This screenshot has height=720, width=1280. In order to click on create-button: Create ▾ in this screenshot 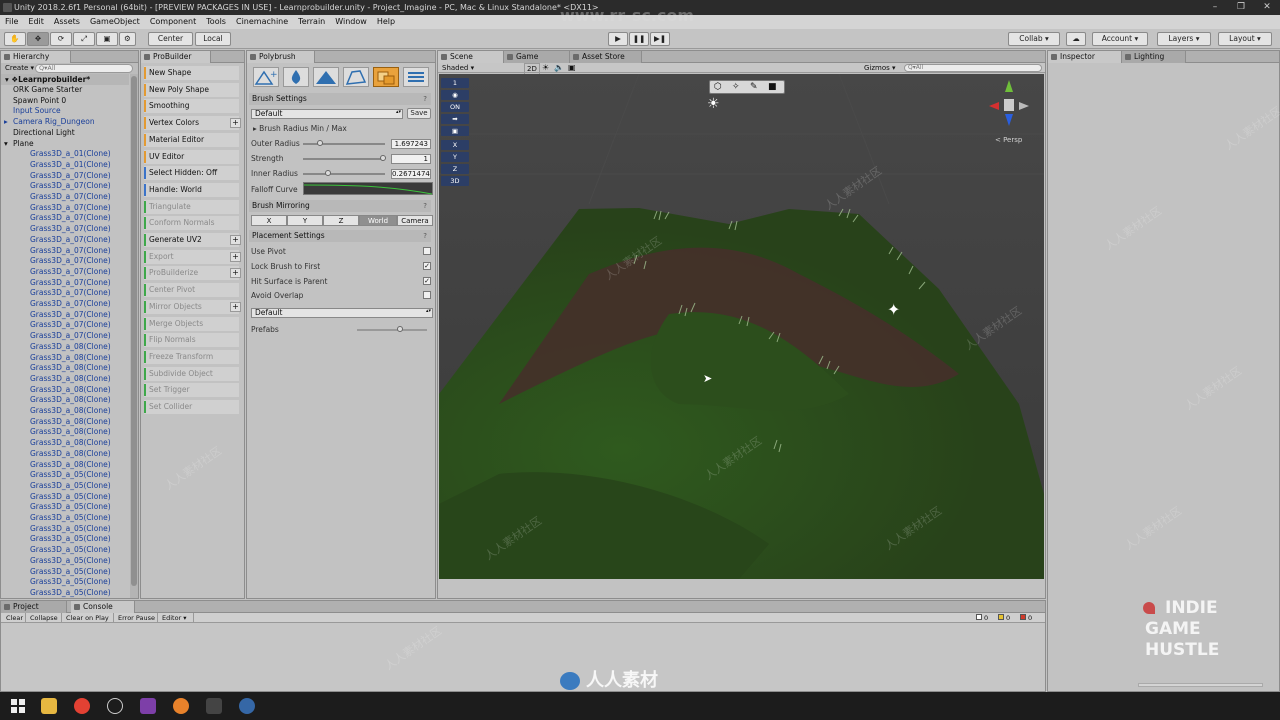, I will do `click(19, 68)`.